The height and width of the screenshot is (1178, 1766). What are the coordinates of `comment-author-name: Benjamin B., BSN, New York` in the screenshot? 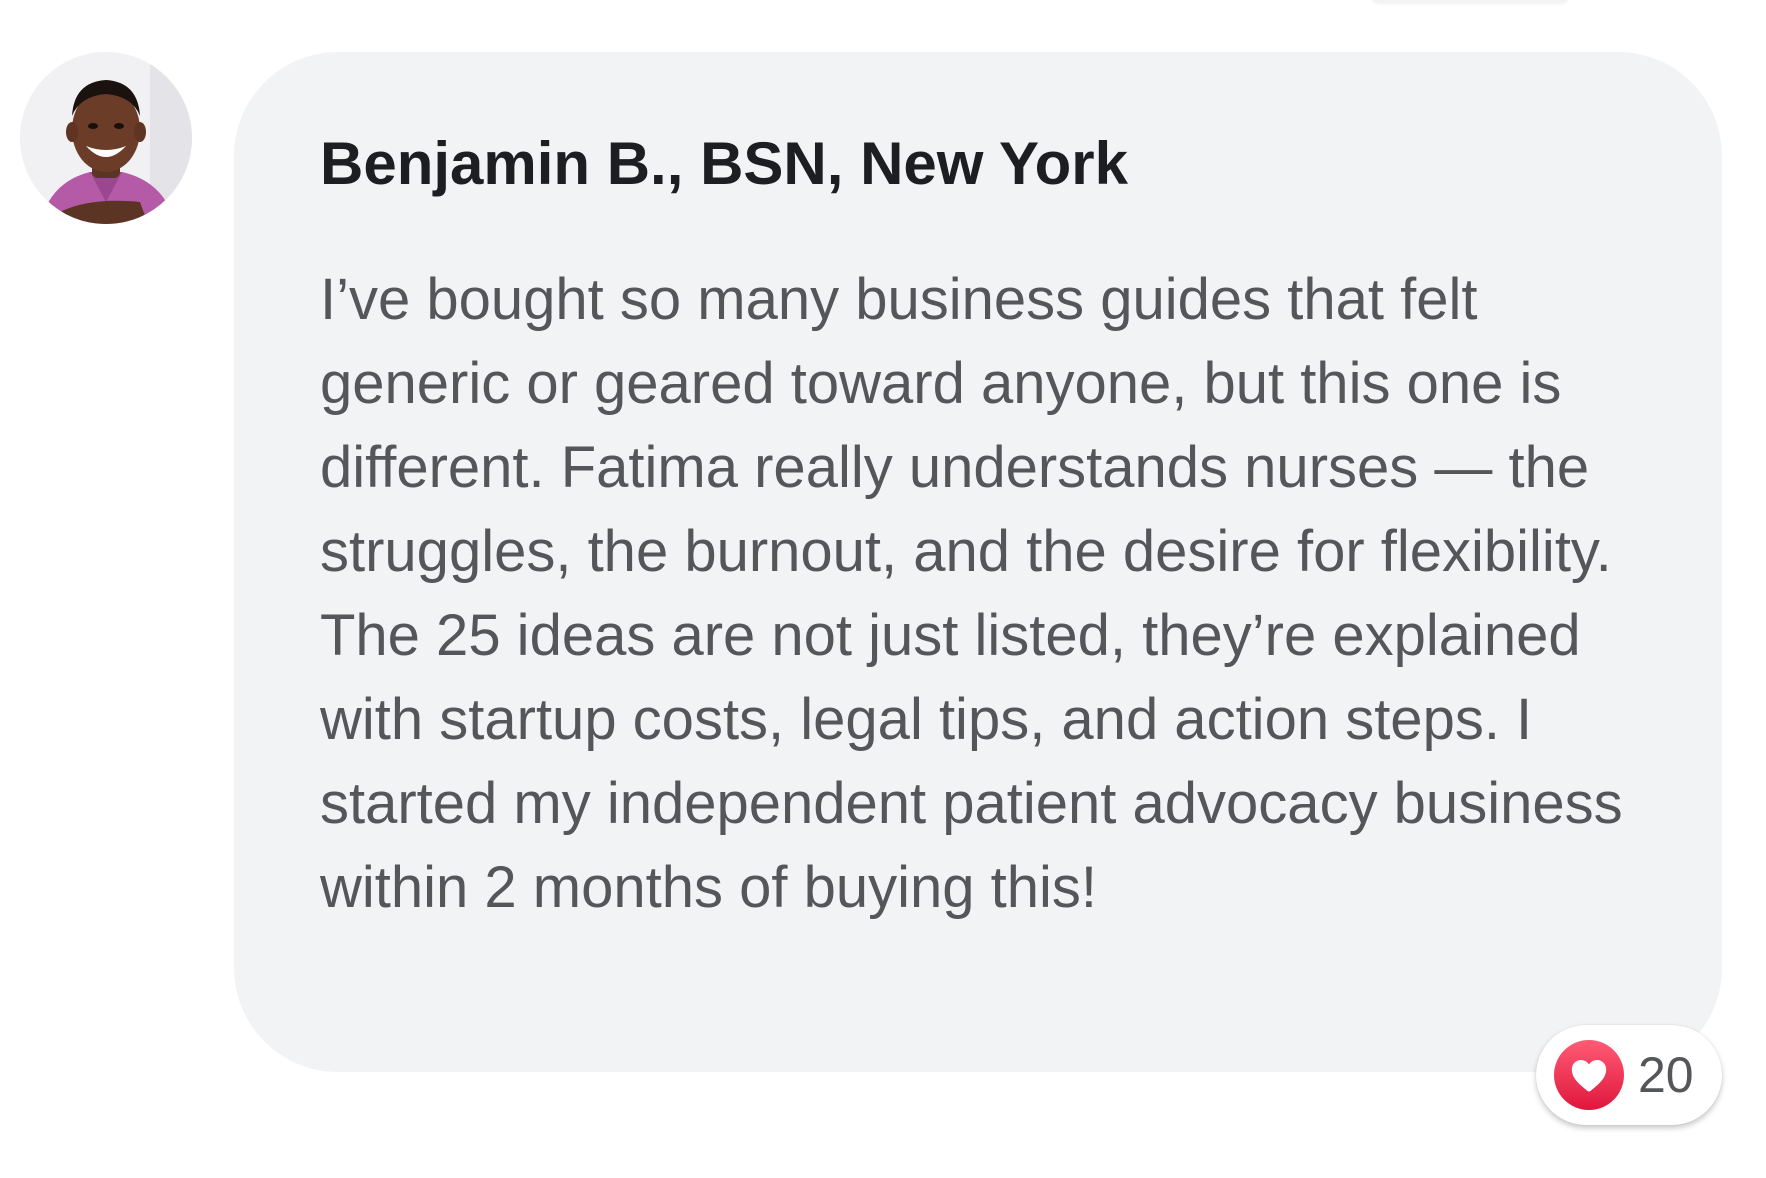 It's located at (724, 164).